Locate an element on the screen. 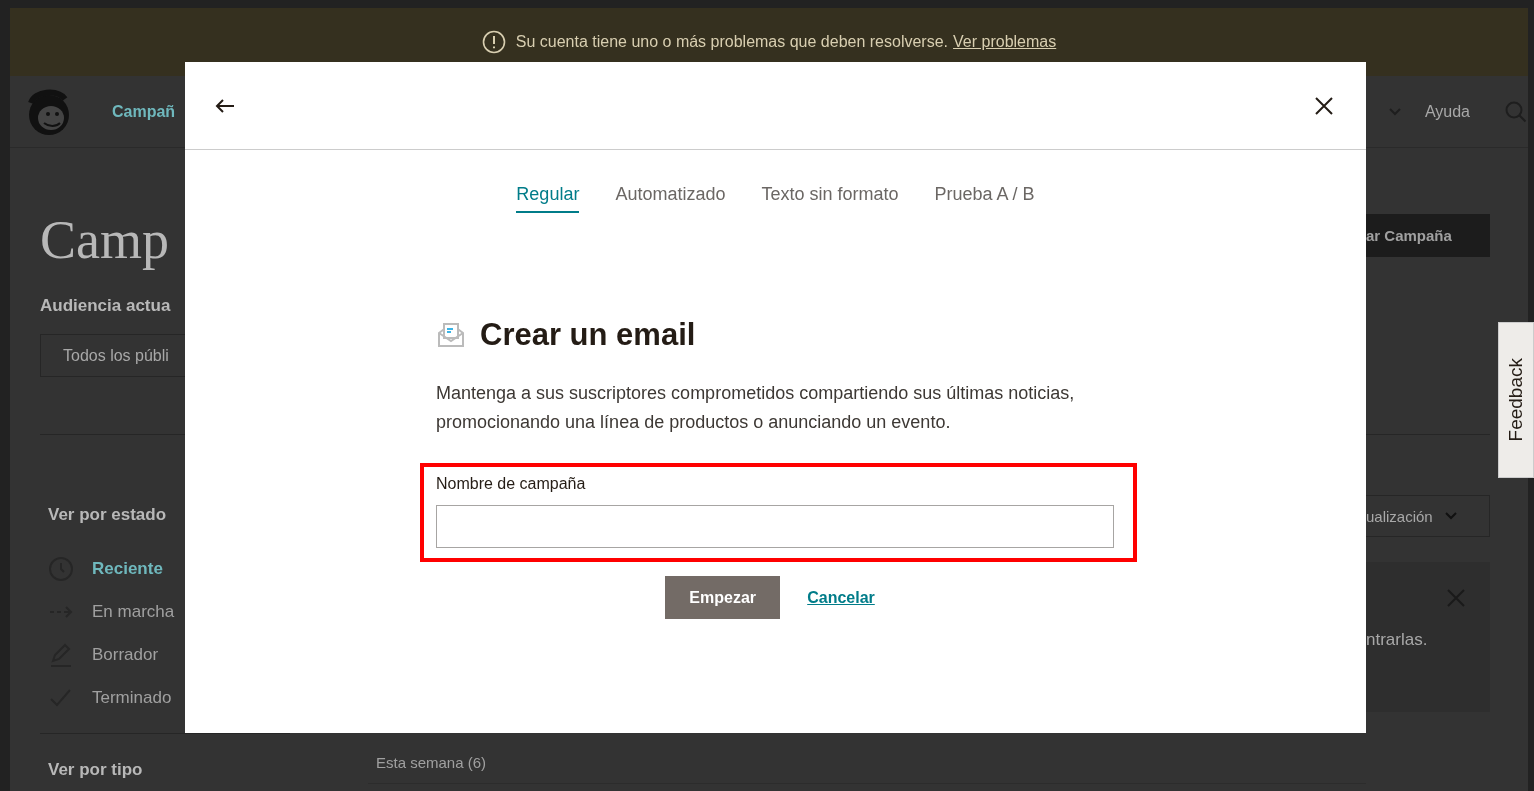  status-filter-label: Borrador is located at coordinates (125, 654).